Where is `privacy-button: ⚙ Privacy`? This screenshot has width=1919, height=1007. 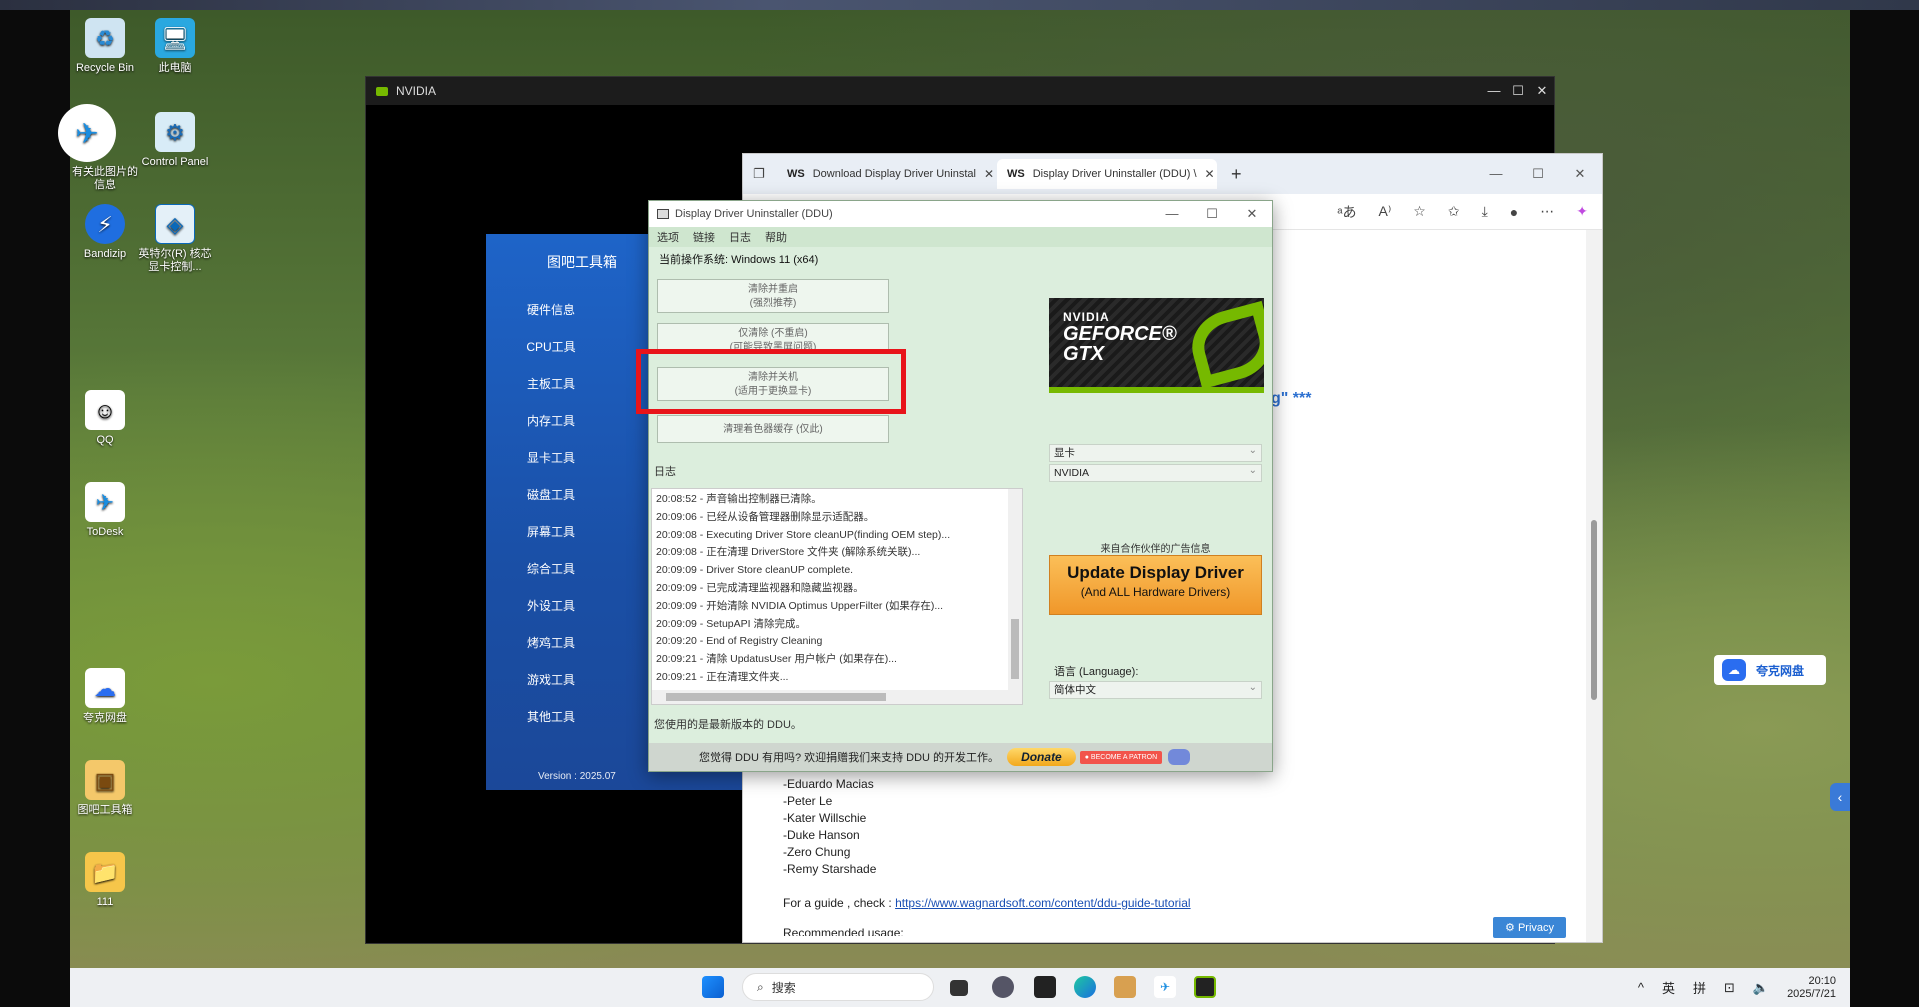 privacy-button: ⚙ Privacy is located at coordinates (1529, 927).